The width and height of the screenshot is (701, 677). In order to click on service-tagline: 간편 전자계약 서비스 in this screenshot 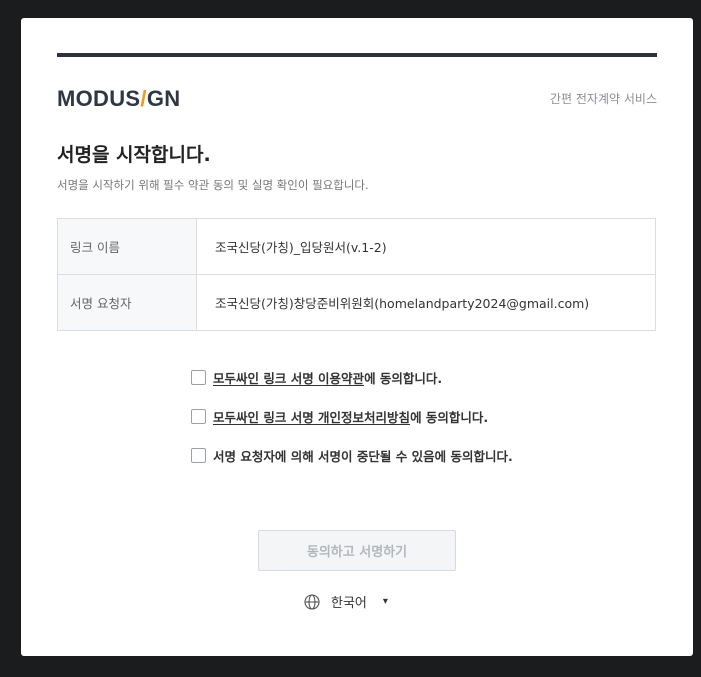, I will do `click(603, 99)`.